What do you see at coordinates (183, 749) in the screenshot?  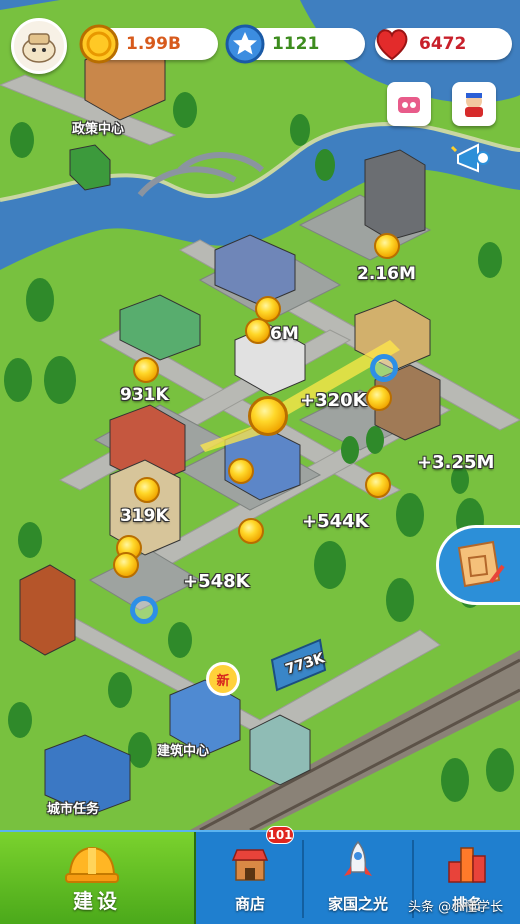 I see `construction-center-label: 建筑中心` at bounding box center [183, 749].